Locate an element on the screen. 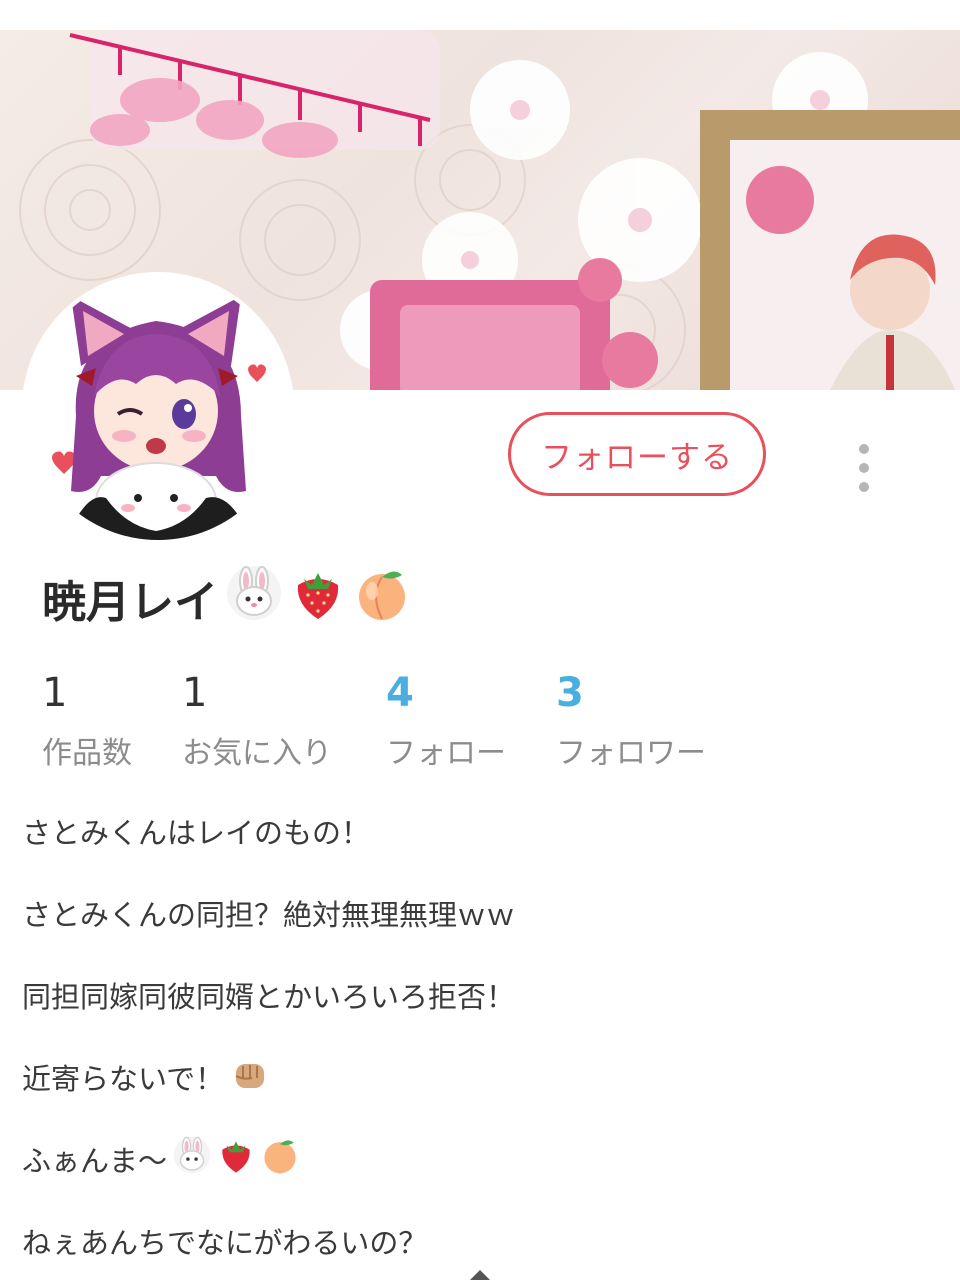  status-strip is located at coordinates (480, 15).